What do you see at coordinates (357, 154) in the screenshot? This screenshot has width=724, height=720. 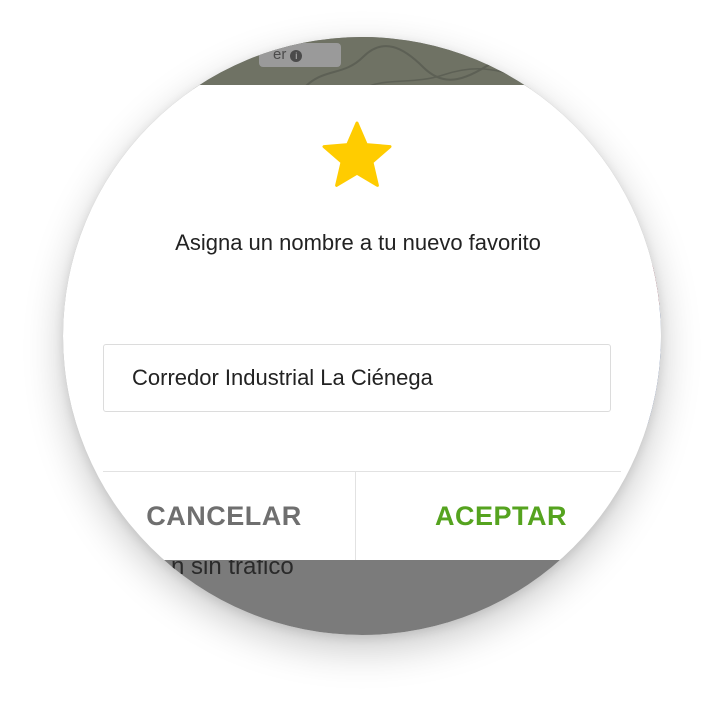 I see `star-icon` at bounding box center [357, 154].